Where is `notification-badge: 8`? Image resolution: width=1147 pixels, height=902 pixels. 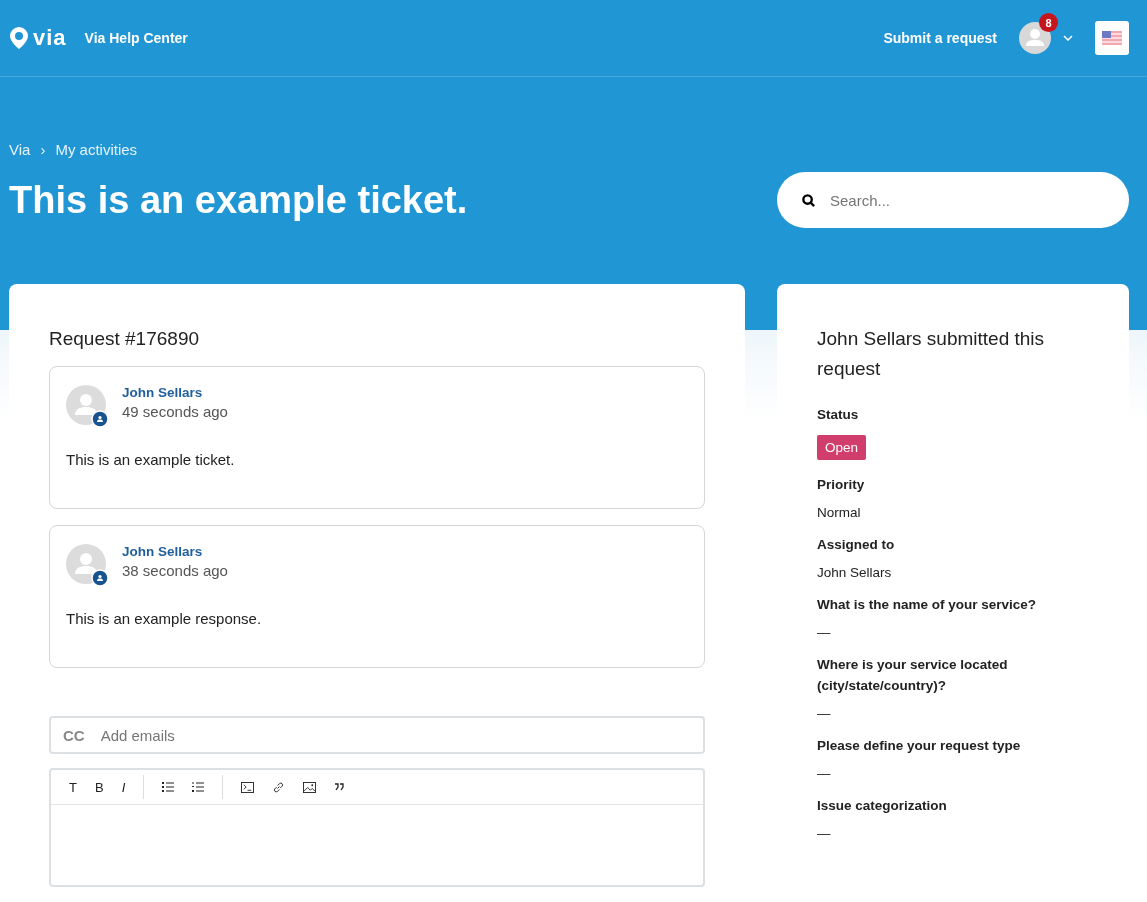 notification-badge: 8 is located at coordinates (1048, 22).